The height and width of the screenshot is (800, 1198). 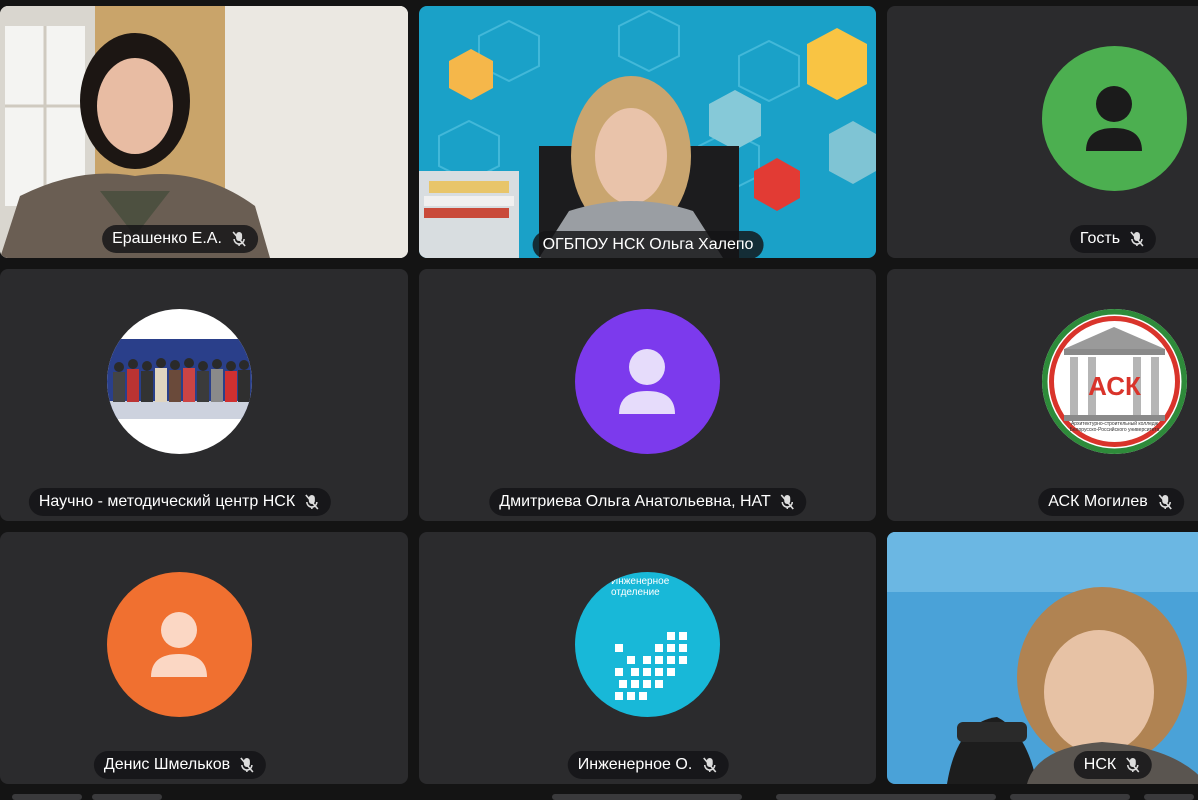 I want to click on participant-name-label: Дмитриева Ольга Анатольевна, НАТ, so click(x=648, y=502).